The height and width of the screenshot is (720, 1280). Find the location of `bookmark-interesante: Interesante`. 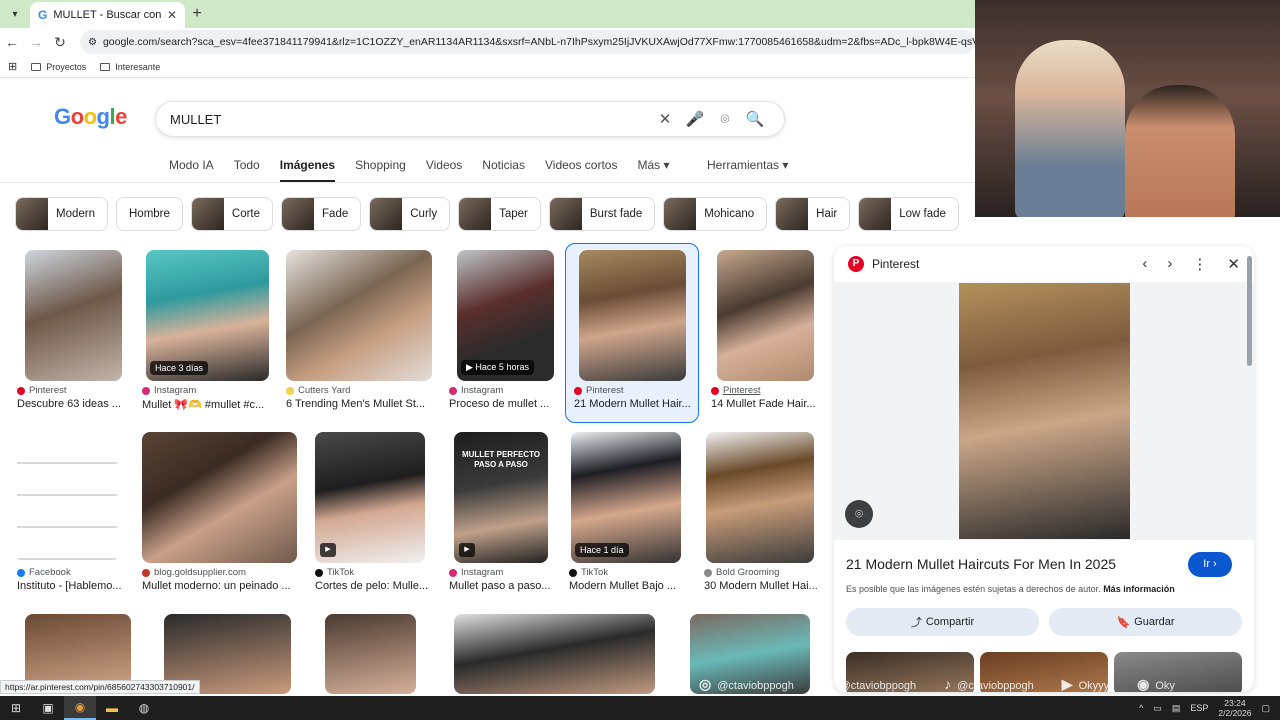

bookmark-interesante: Interesante is located at coordinates (130, 67).